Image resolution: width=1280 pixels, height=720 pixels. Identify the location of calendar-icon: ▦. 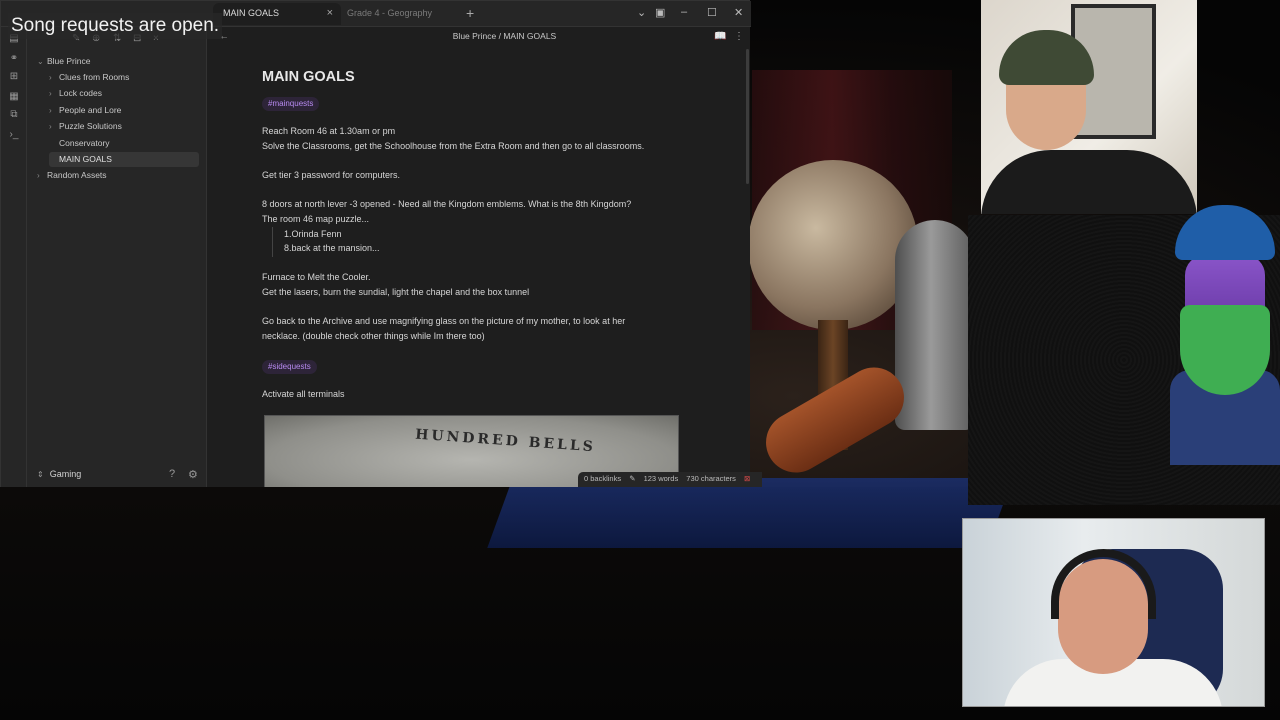
(14, 97).